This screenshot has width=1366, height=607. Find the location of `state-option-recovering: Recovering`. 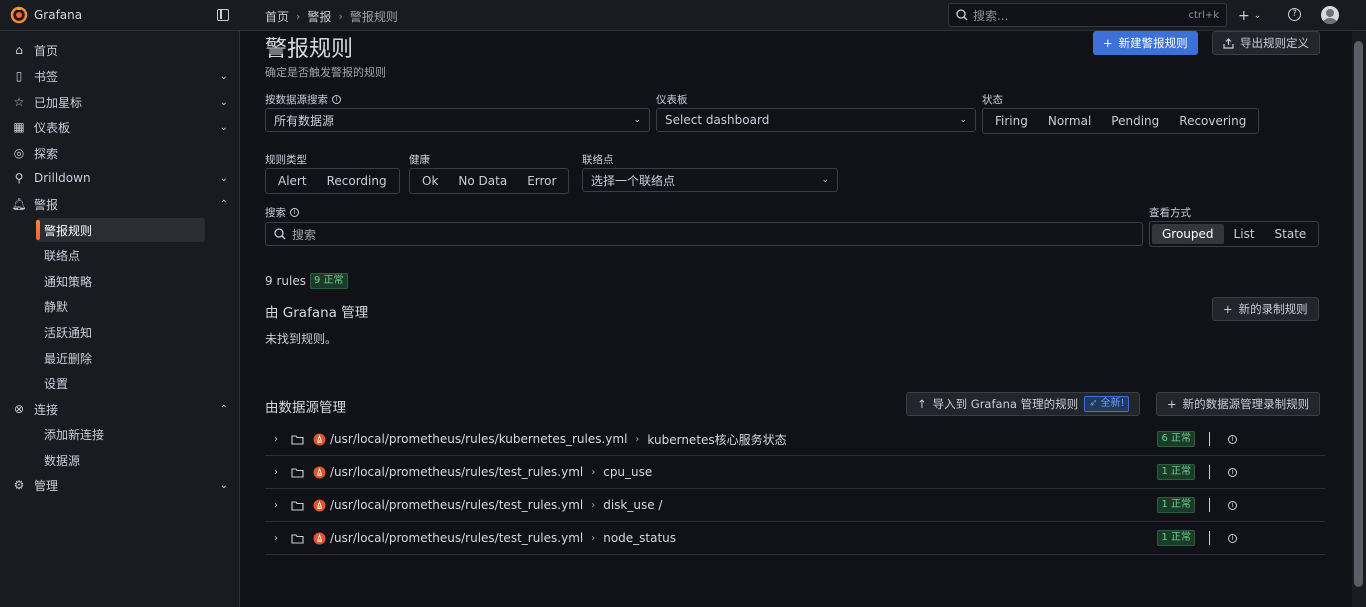

state-option-recovering: Recovering is located at coordinates (1212, 121).